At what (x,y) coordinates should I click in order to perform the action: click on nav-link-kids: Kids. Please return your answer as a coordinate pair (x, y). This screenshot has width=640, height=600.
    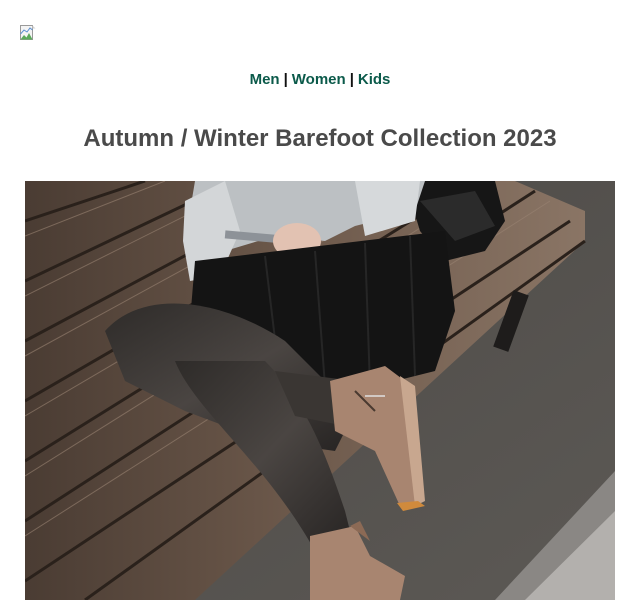
    Looking at the image, I should click on (374, 79).